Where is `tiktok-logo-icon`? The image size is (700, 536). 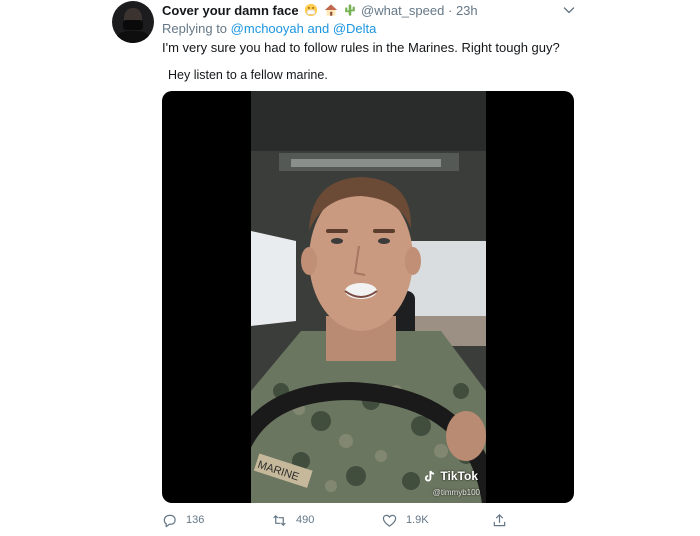 tiktok-logo-icon is located at coordinates (430, 476).